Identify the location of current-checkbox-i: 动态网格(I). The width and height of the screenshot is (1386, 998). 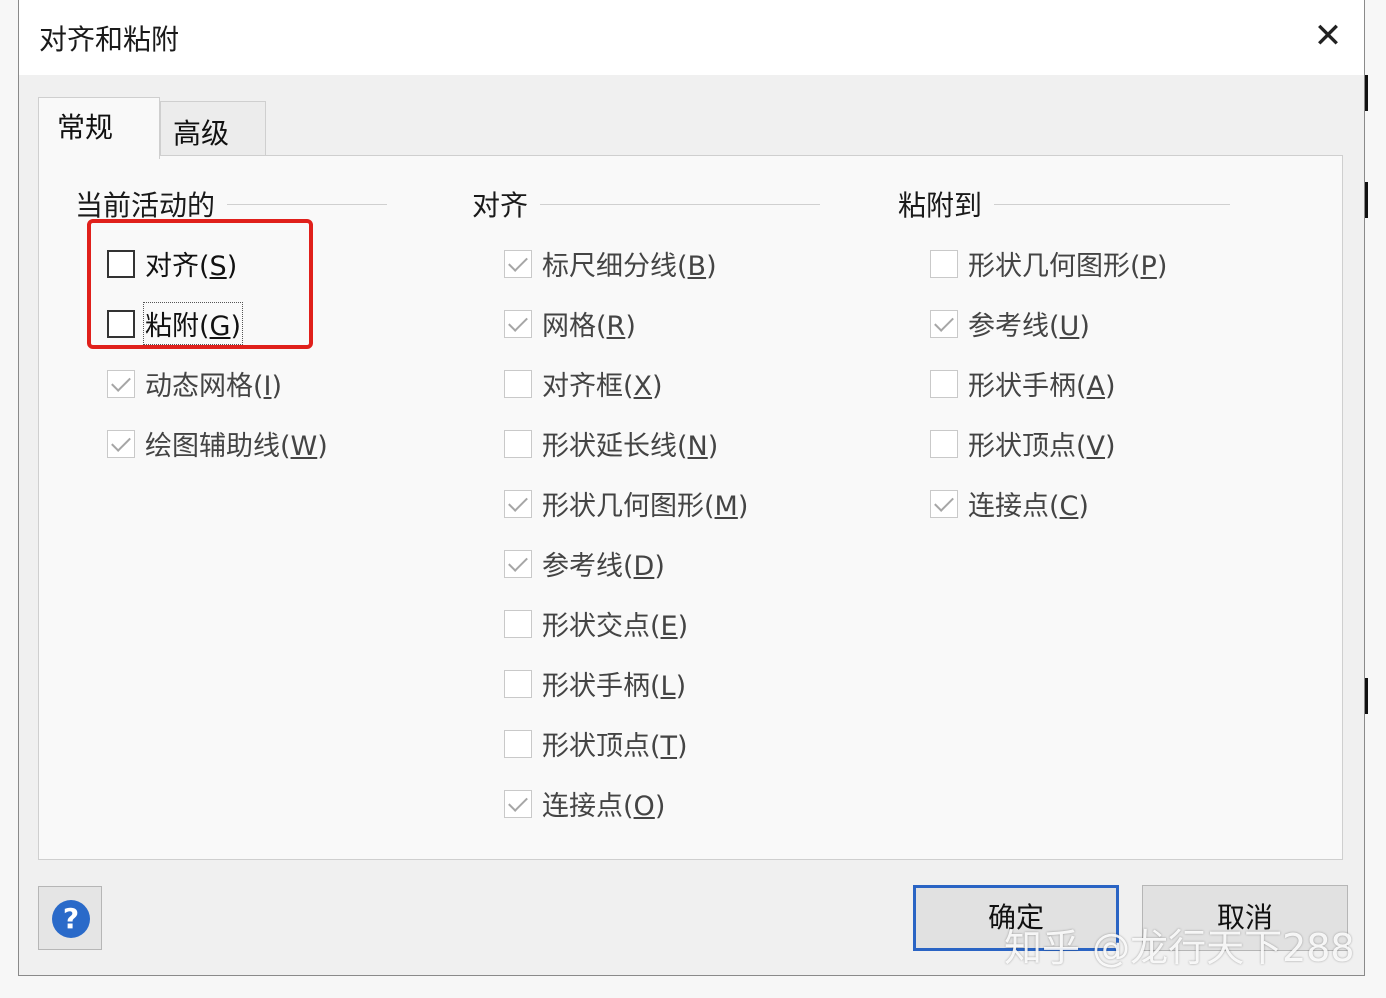
(194, 383).